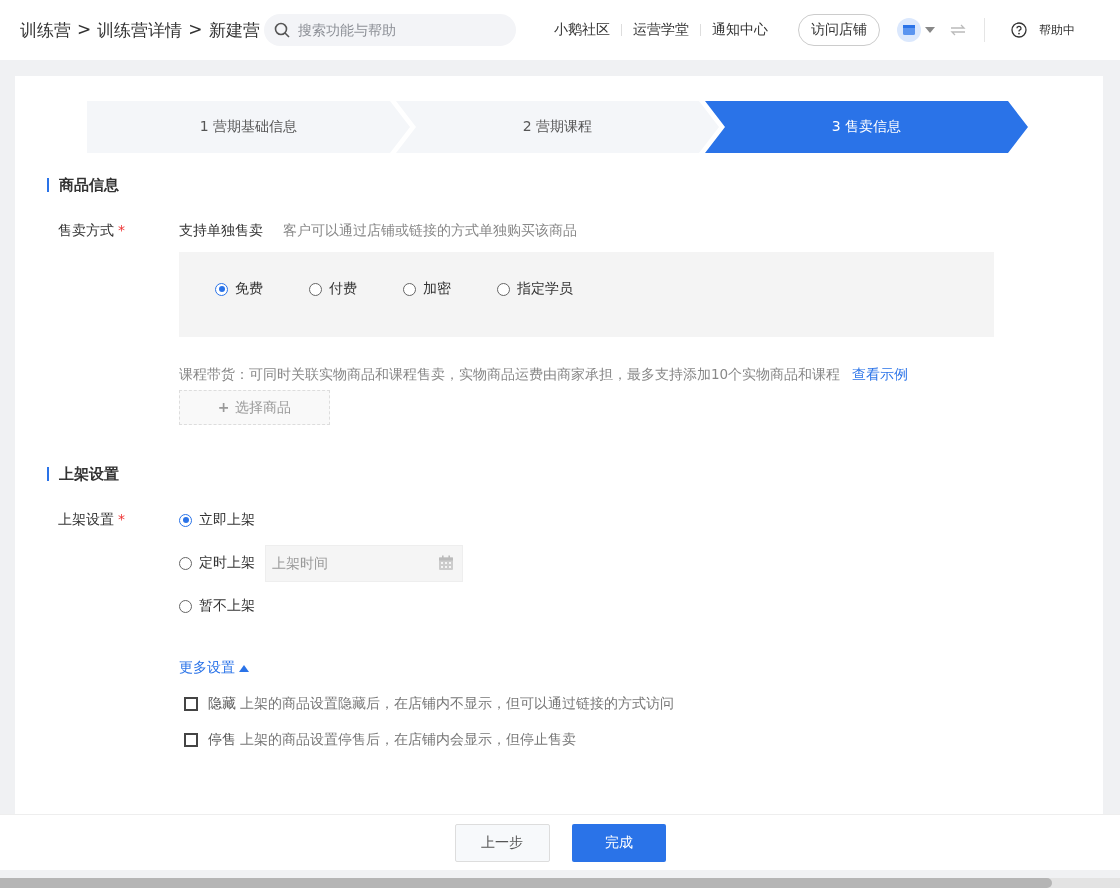 Image resolution: width=1120 pixels, height=888 pixels. I want to click on checkbox-description: 上架的商品设置停售后，在店铺内会显示，但停止售卖, so click(408, 740).